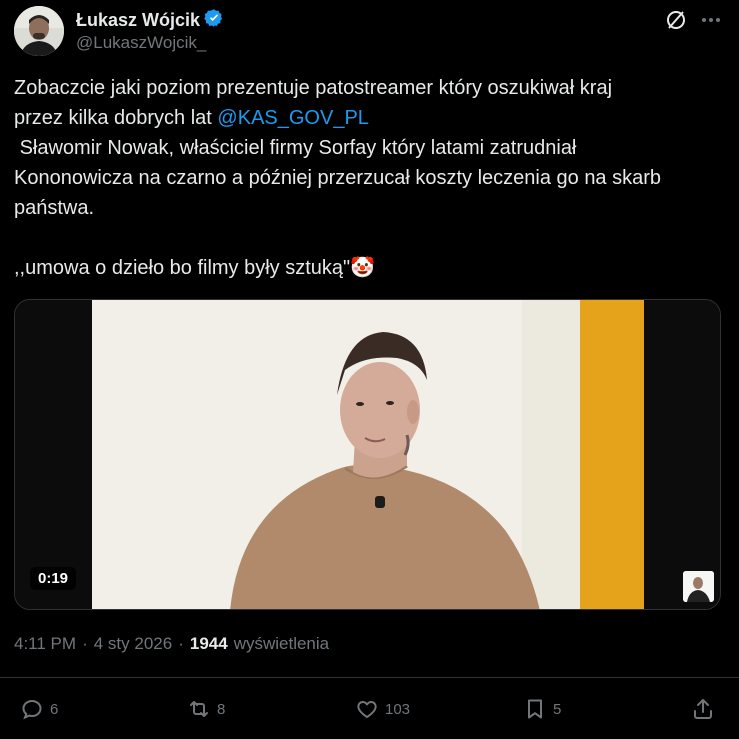 This screenshot has width=739, height=739. I want to click on tweet-quote: ,,umowa o dzieło bo filmy były sztuką", so click(182, 268).